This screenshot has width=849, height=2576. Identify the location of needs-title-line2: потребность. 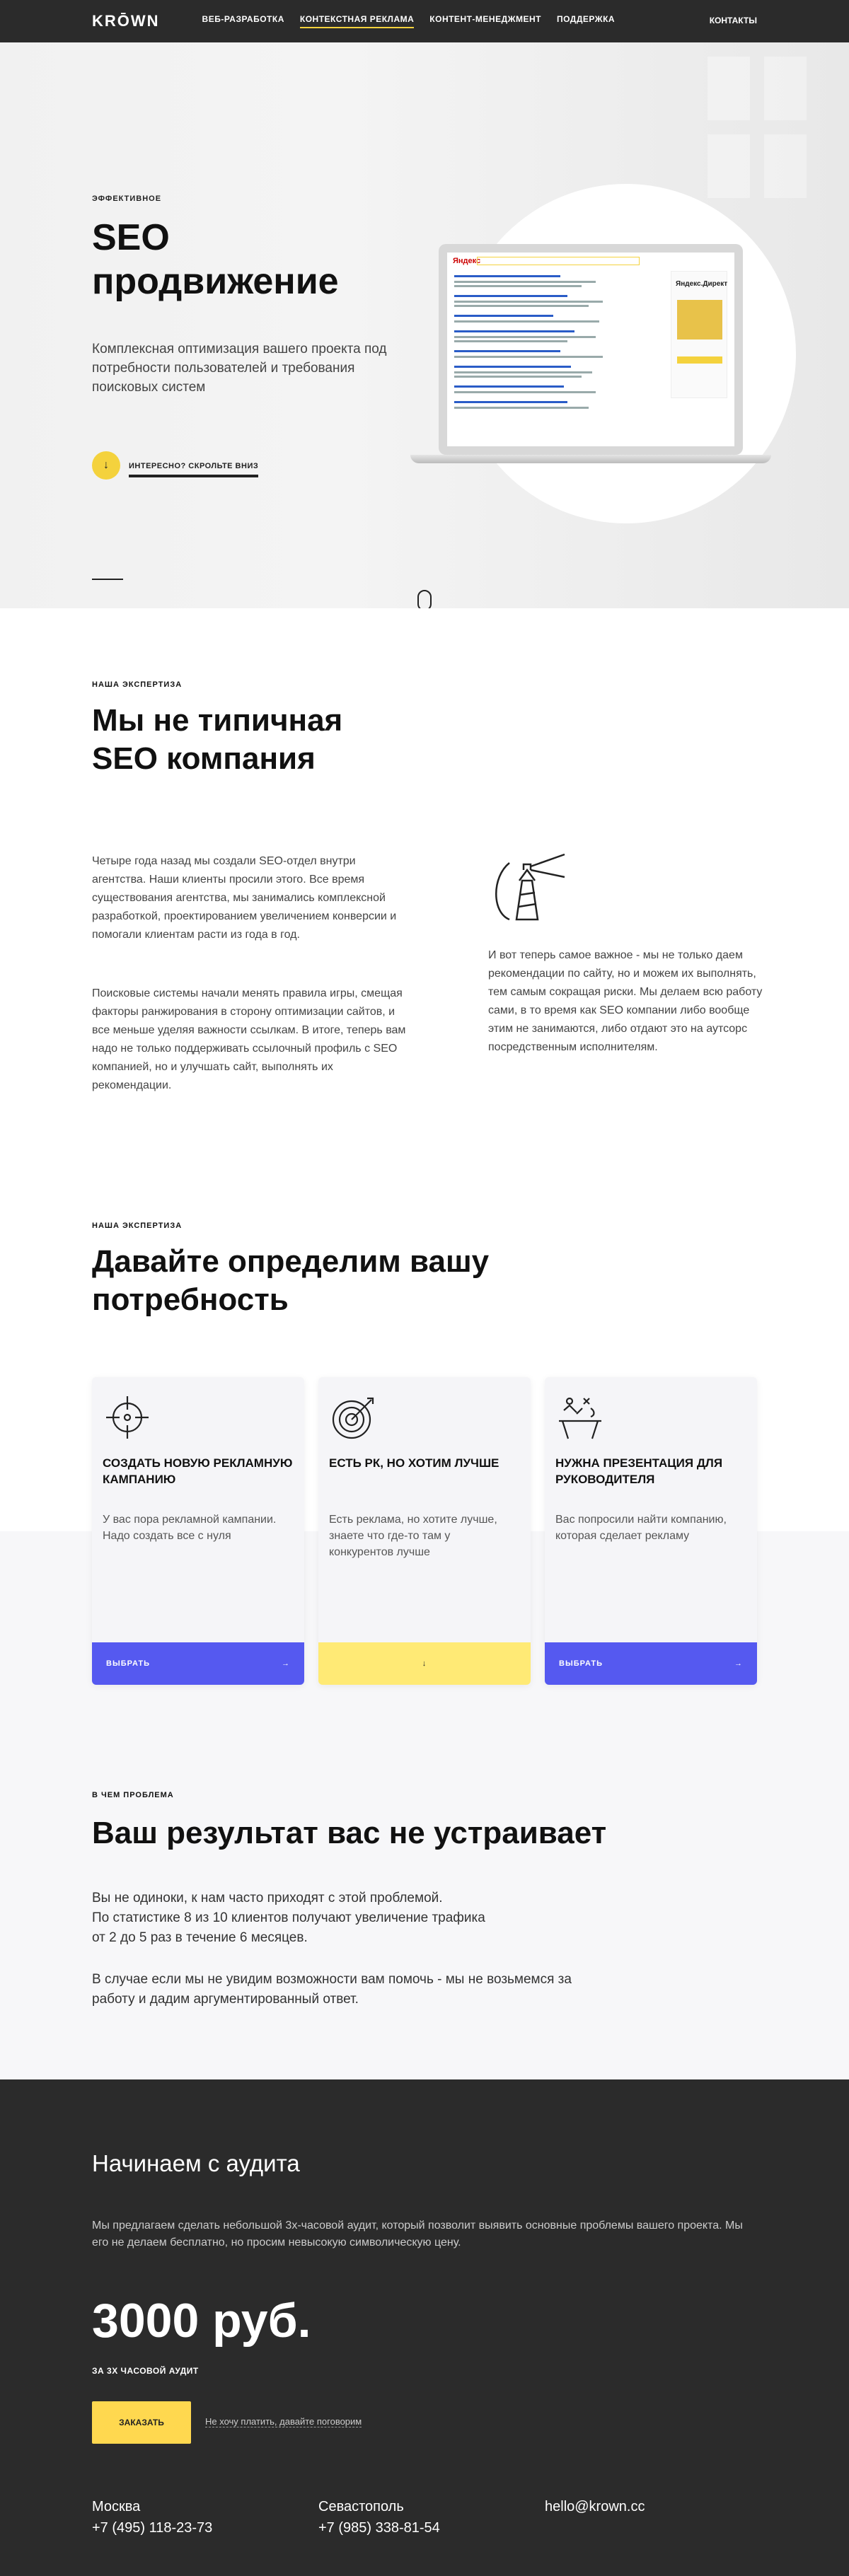
(191, 1299).